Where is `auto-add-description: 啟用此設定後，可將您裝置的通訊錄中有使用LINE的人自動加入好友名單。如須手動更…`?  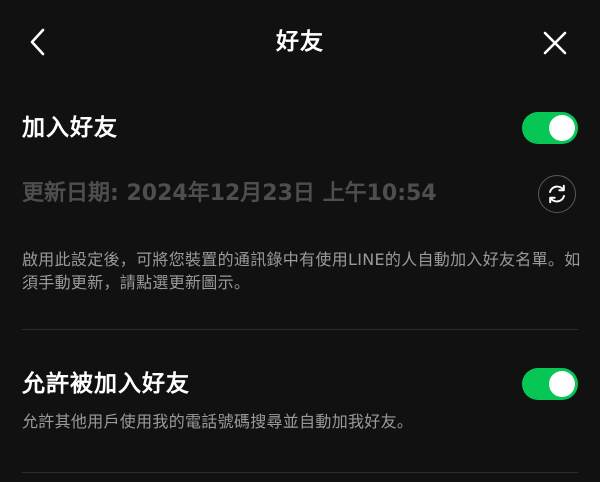
auto-add-description: 啟用此設定後，可將您裝置的通訊錄中有使用LINE的人自動加入好友名單。如須手動更… is located at coordinates (301, 271).